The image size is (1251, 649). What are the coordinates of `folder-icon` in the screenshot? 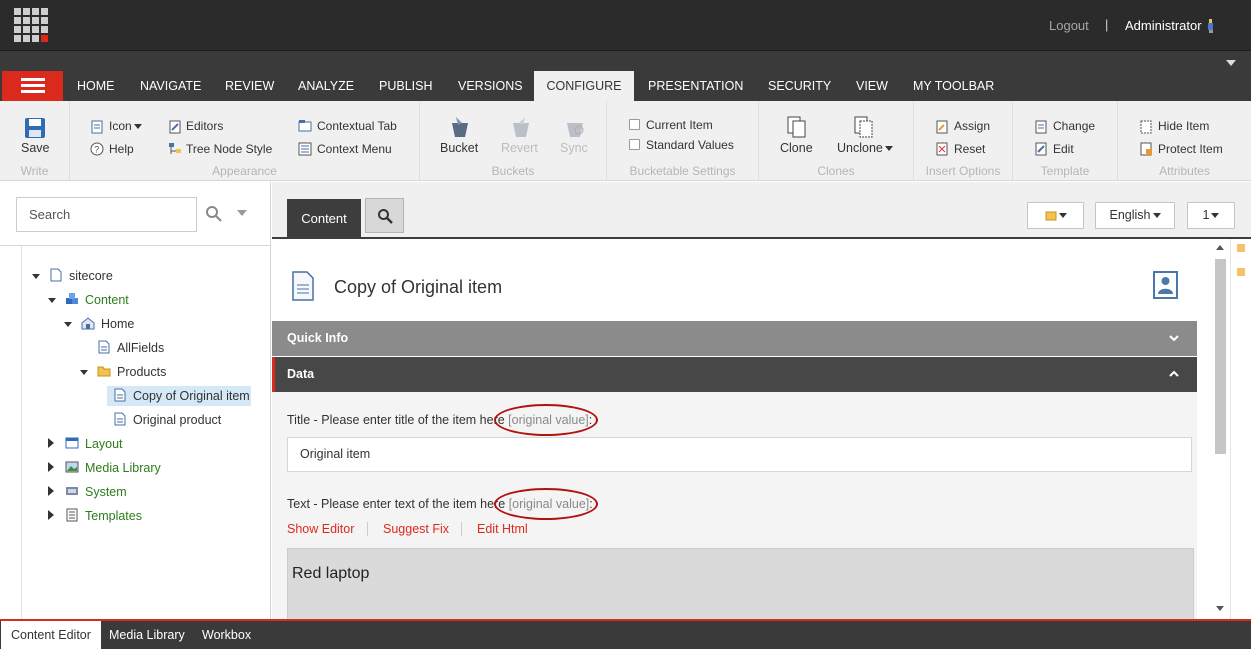 It's located at (104, 371).